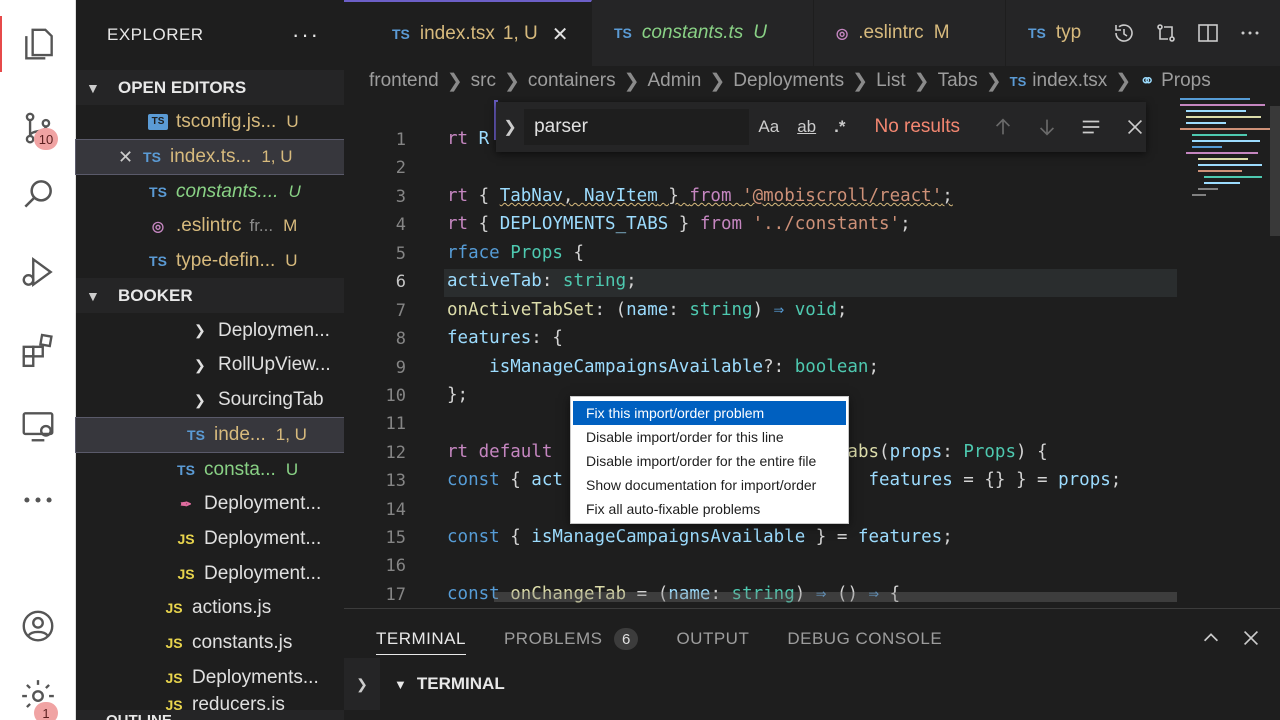  What do you see at coordinates (712, 639) in the screenshot?
I see `tab-output: OUTPUT` at bounding box center [712, 639].